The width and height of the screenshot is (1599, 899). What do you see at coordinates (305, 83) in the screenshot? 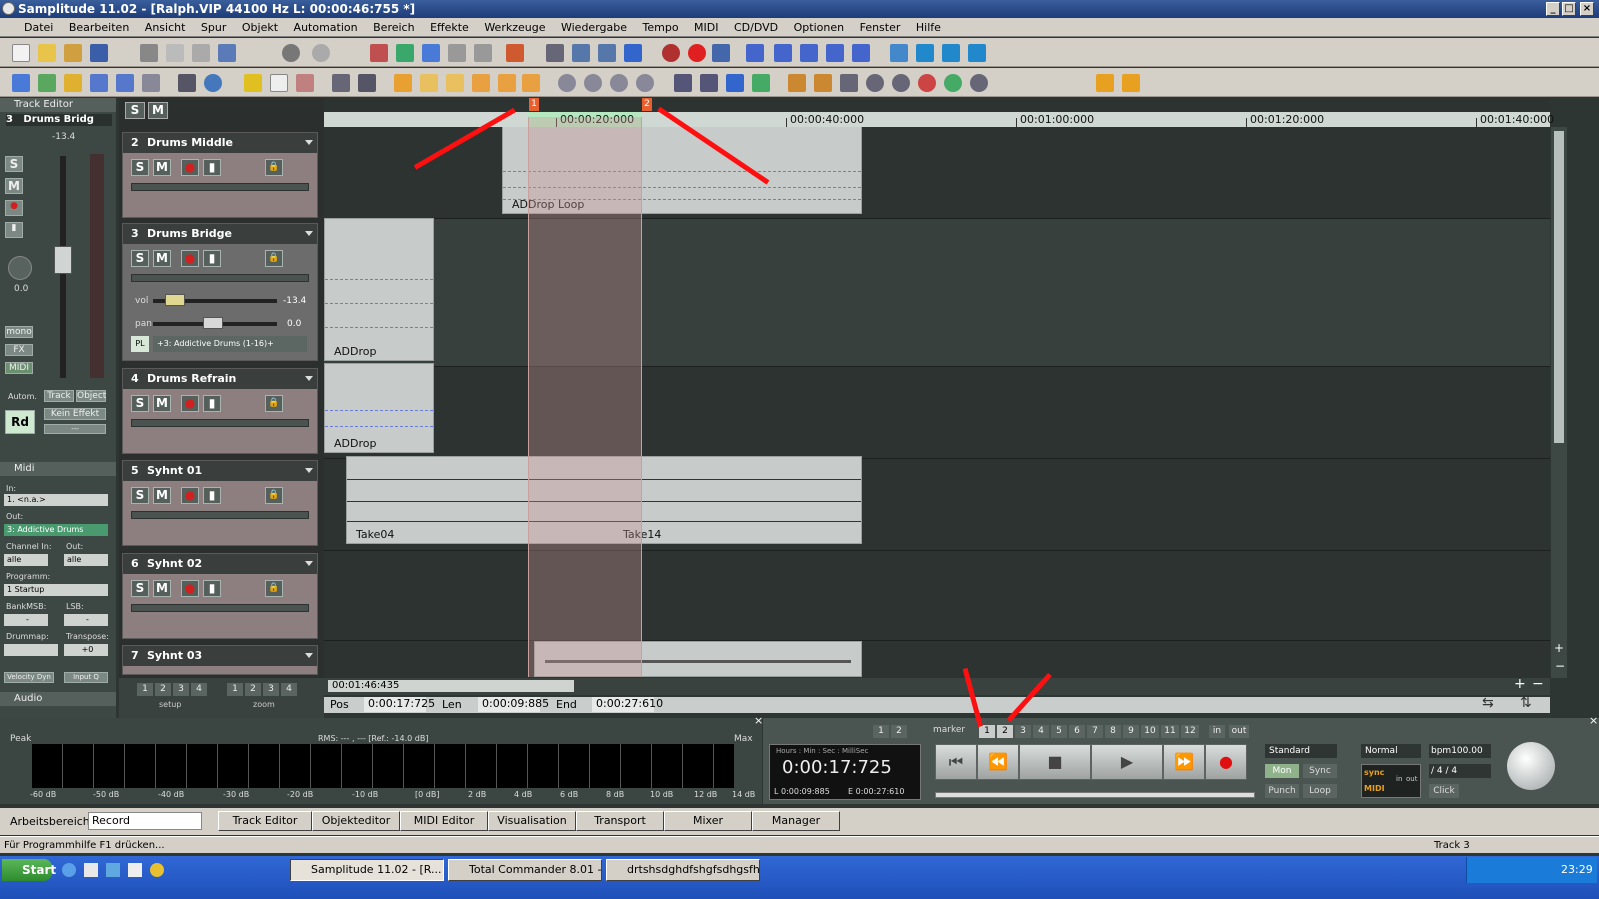
I see `eraser-icon` at bounding box center [305, 83].